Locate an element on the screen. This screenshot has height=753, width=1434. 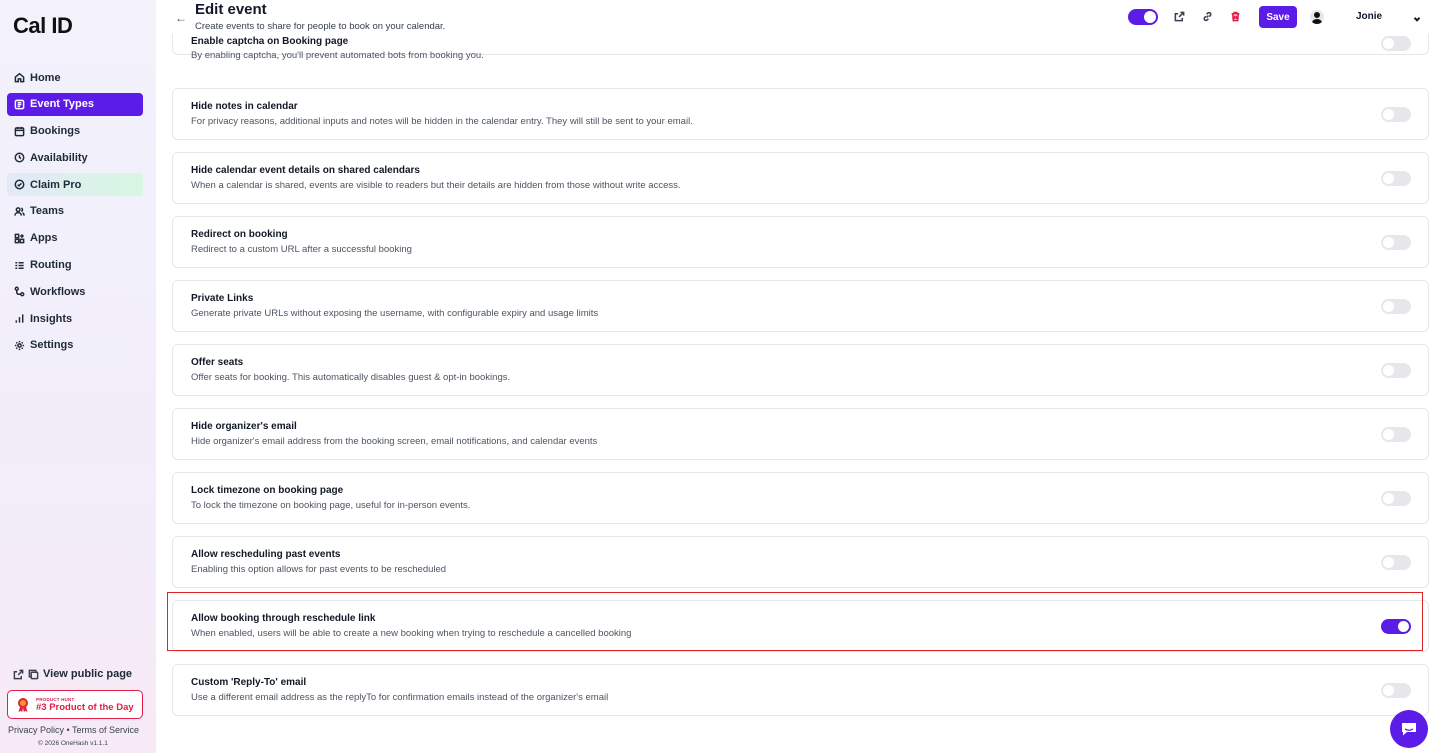
setting-toggle-private-links is located at coordinates (1396, 306).